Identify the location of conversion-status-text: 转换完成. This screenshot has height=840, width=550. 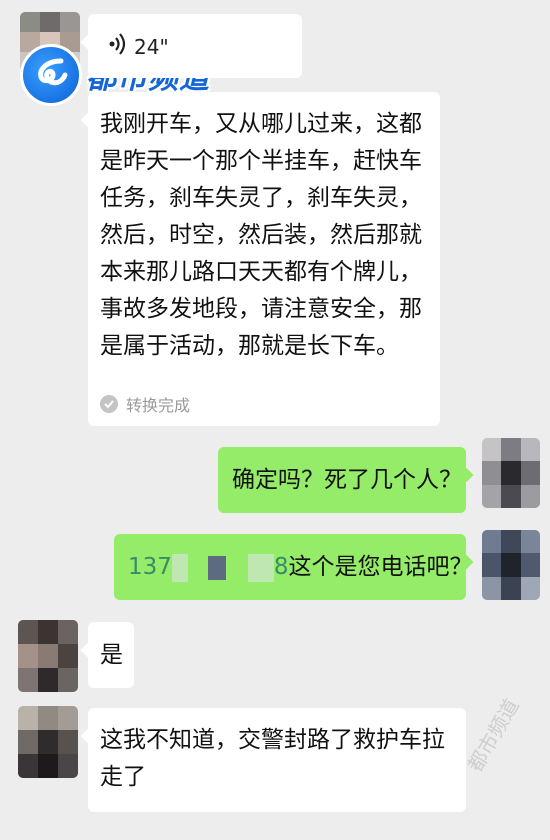
(158, 405).